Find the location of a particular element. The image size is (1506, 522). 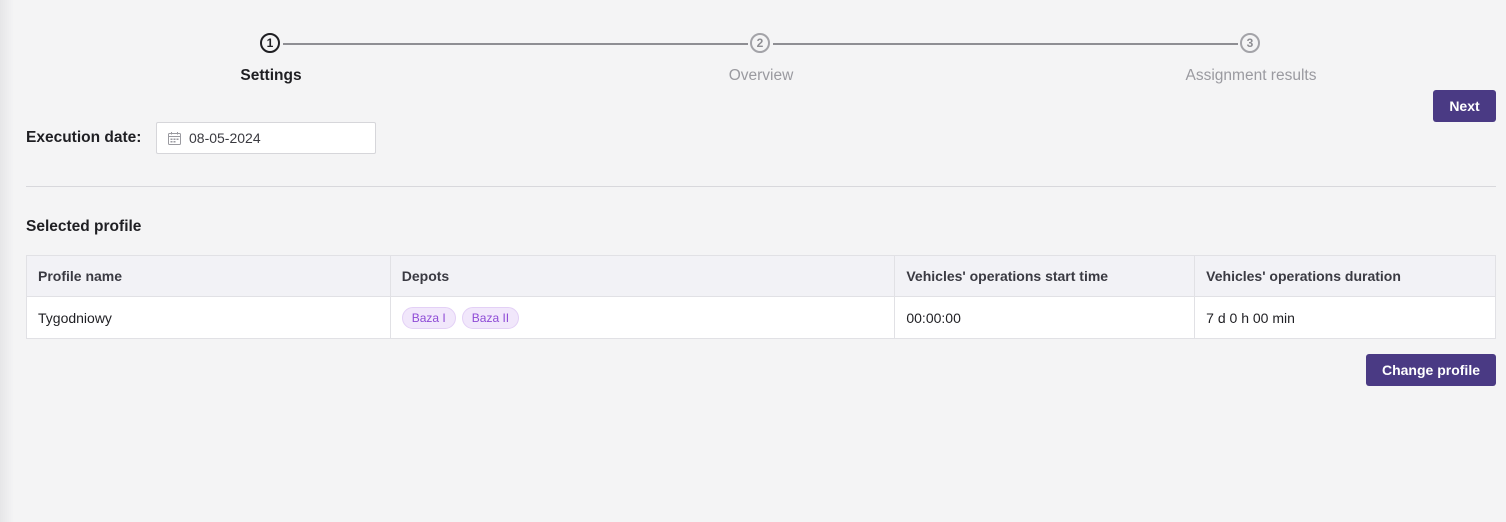

execution-date-picker: 08-05-2024 is located at coordinates (266, 138).